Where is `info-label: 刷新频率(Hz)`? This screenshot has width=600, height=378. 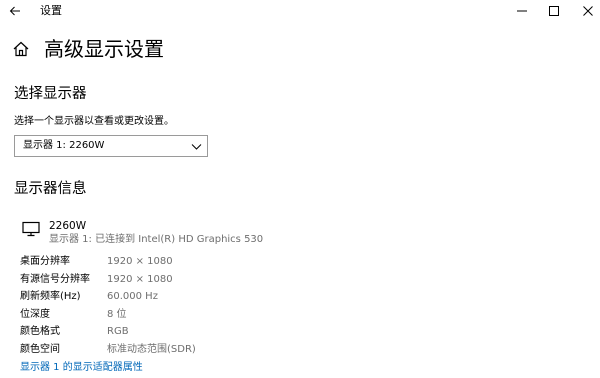
info-label: 刷新频率(Hz) is located at coordinates (50, 296).